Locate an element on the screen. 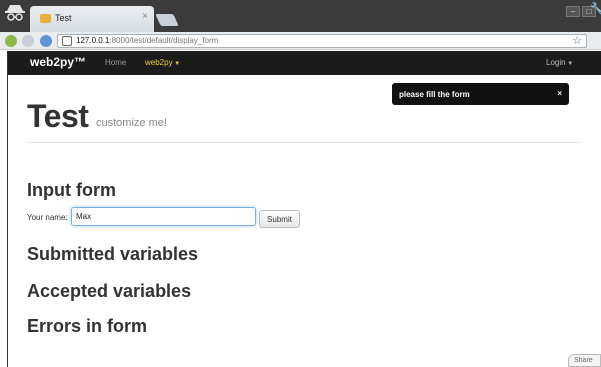  errors-heading: Errors in form is located at coordinates (87, 326).